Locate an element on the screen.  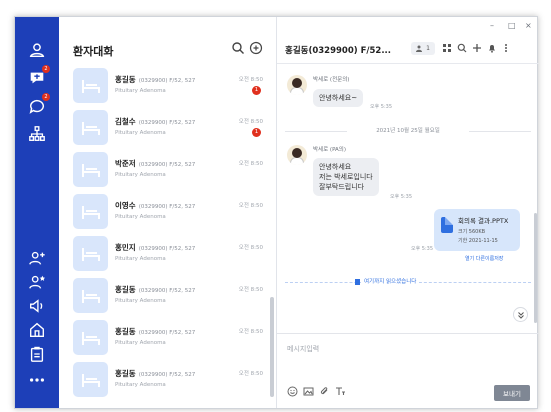
bookmark-icon is located at coordinates (357, 282).